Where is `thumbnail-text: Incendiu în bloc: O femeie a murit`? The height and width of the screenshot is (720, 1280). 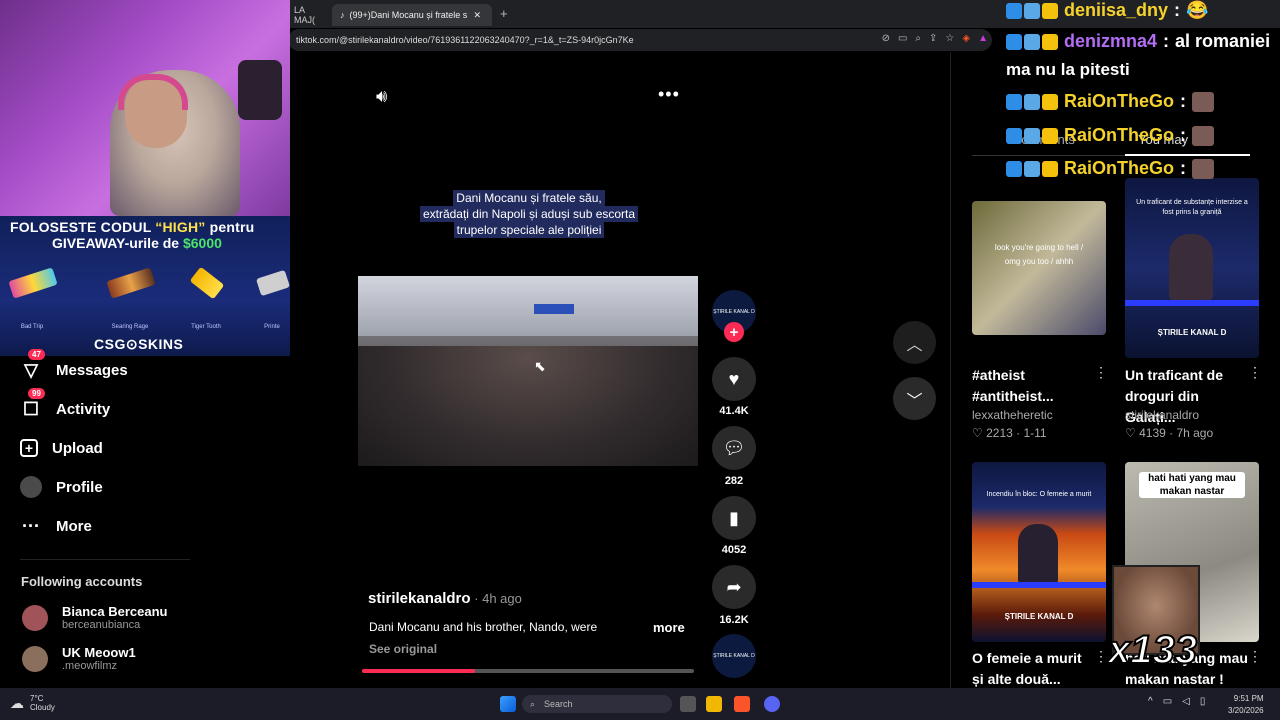 thumbnail-text: Incendiu în bloc: O femeie a murit is located at coordinates (1039, 494).